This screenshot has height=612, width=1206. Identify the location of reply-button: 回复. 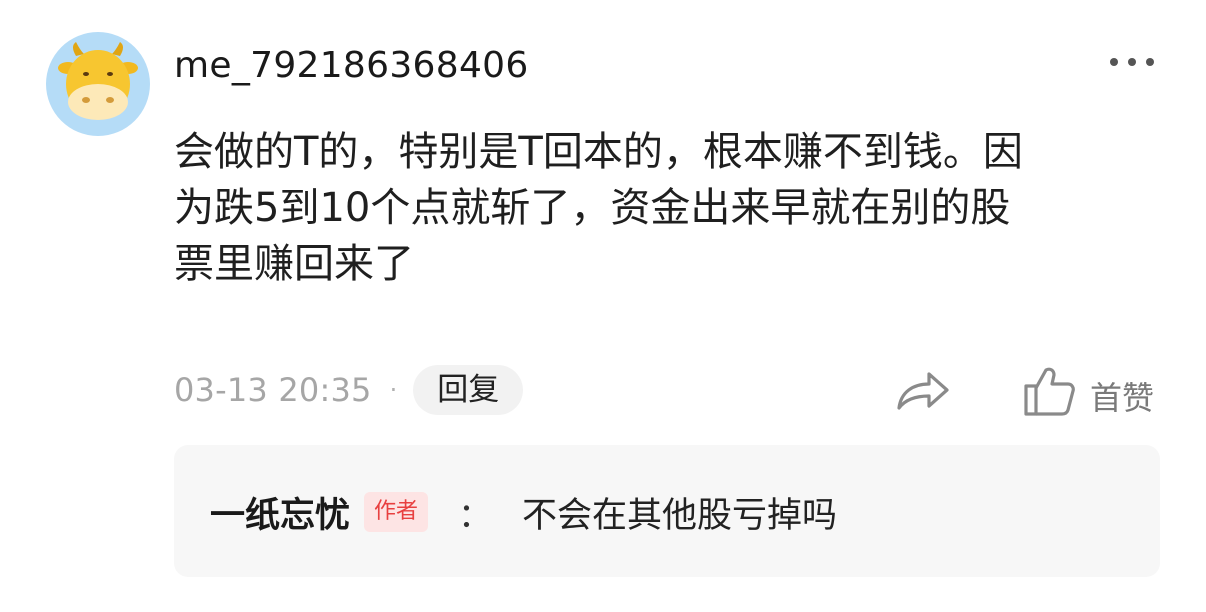
(468, 390).